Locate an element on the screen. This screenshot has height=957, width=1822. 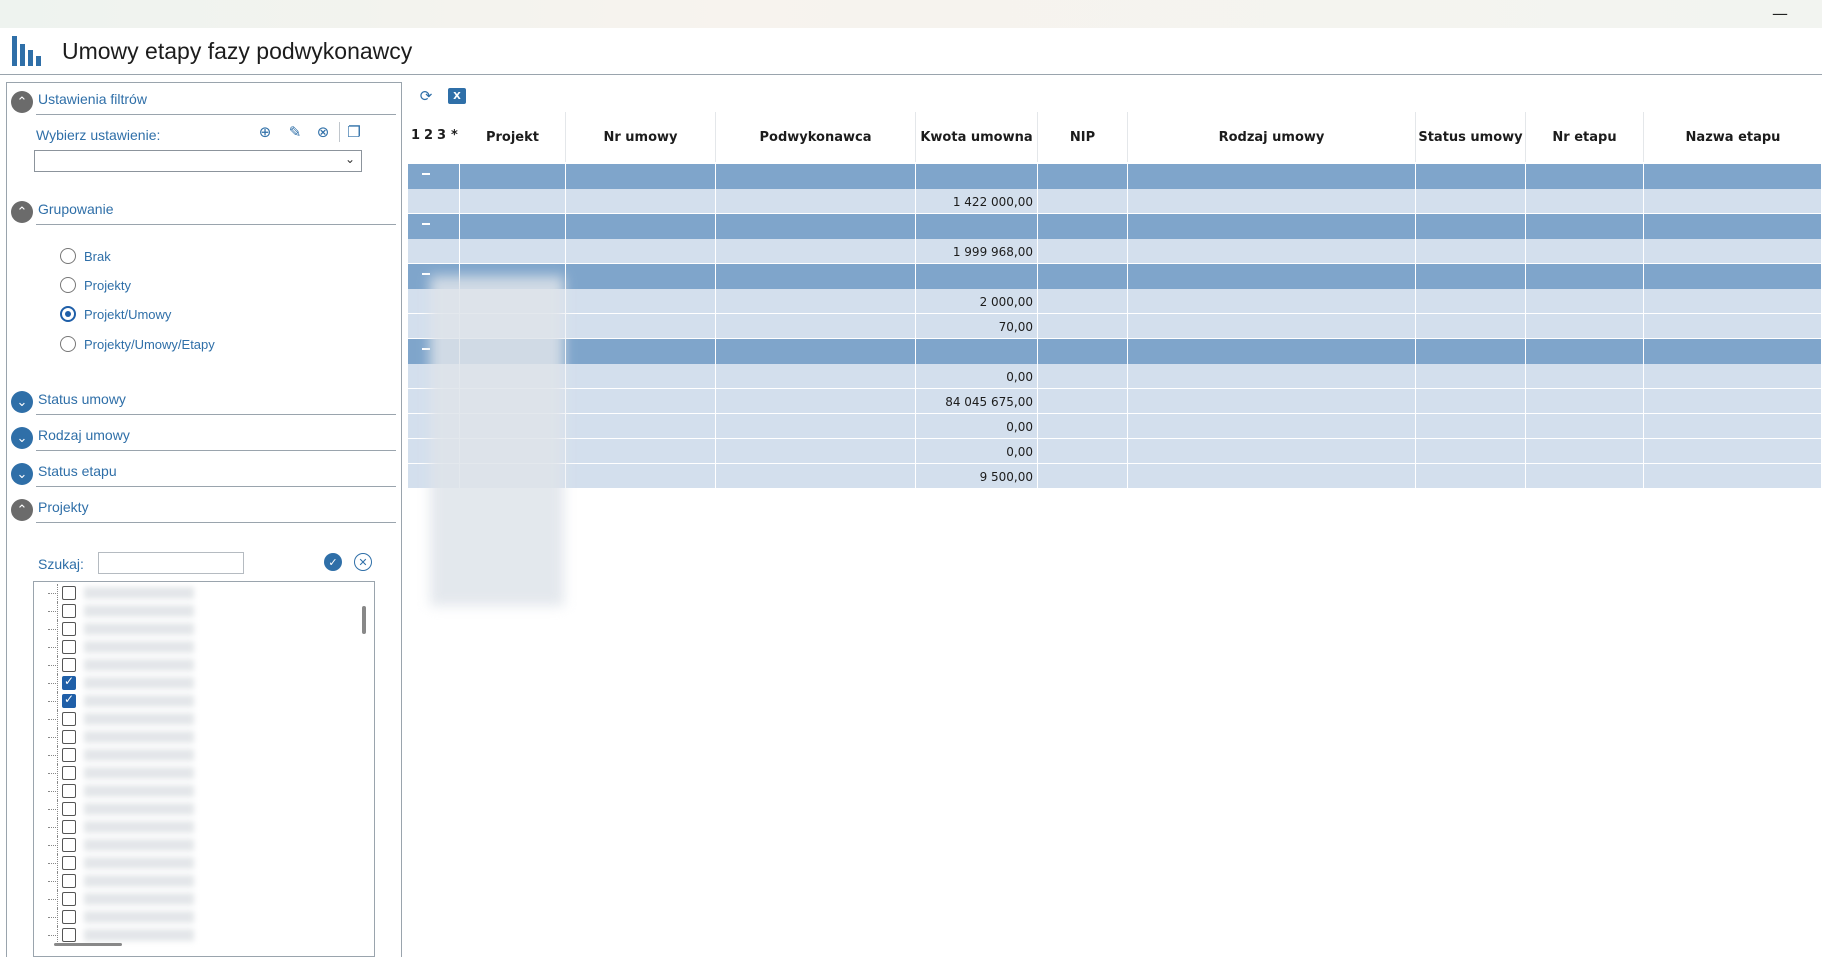
column-header-kwota-umowna: Kwota umowna is located at coordinates (977, 137).